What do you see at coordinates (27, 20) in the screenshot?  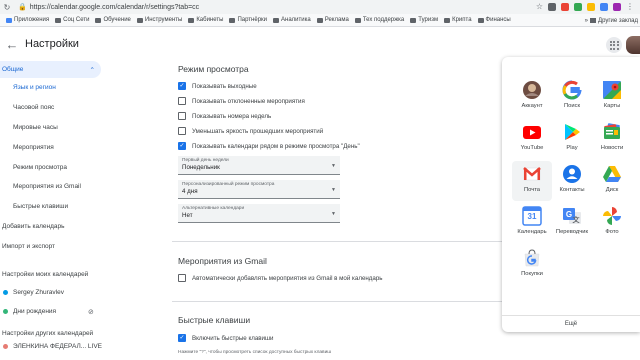 I see `bookmark-apps: Приложения` at bounding box center [27, 20].